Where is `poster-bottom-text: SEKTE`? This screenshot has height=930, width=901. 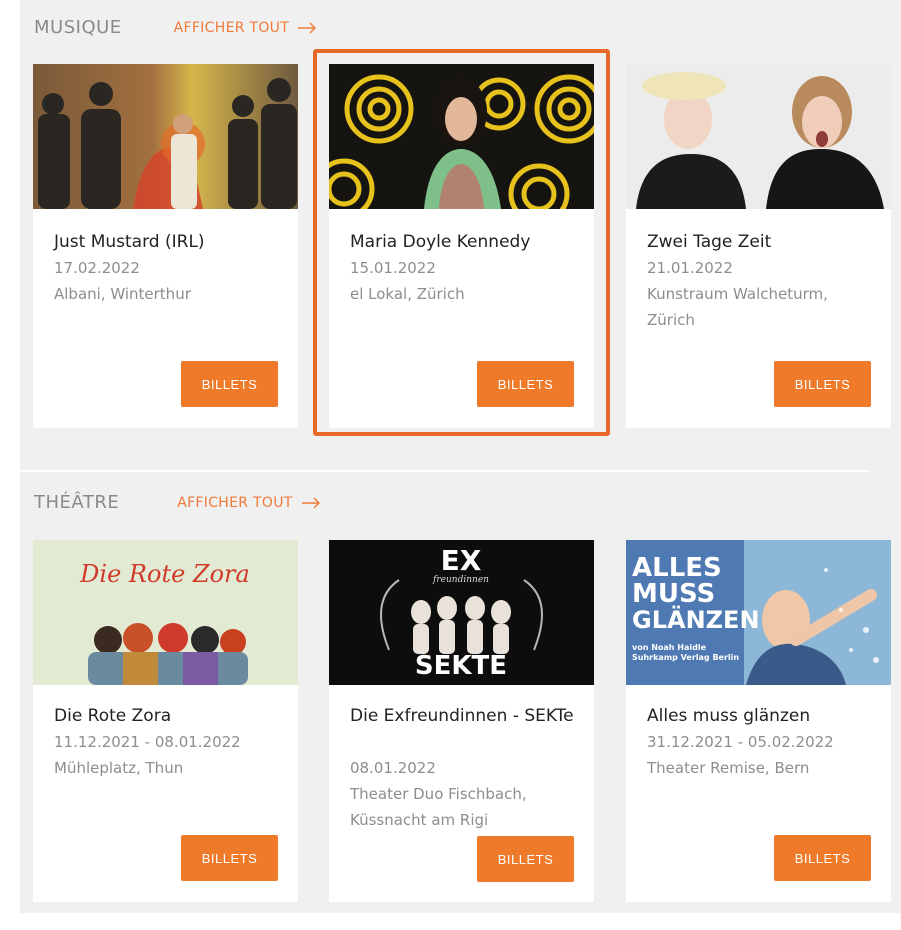 poster-bottom-text: SEKTE is located at coordinates (461, 666).